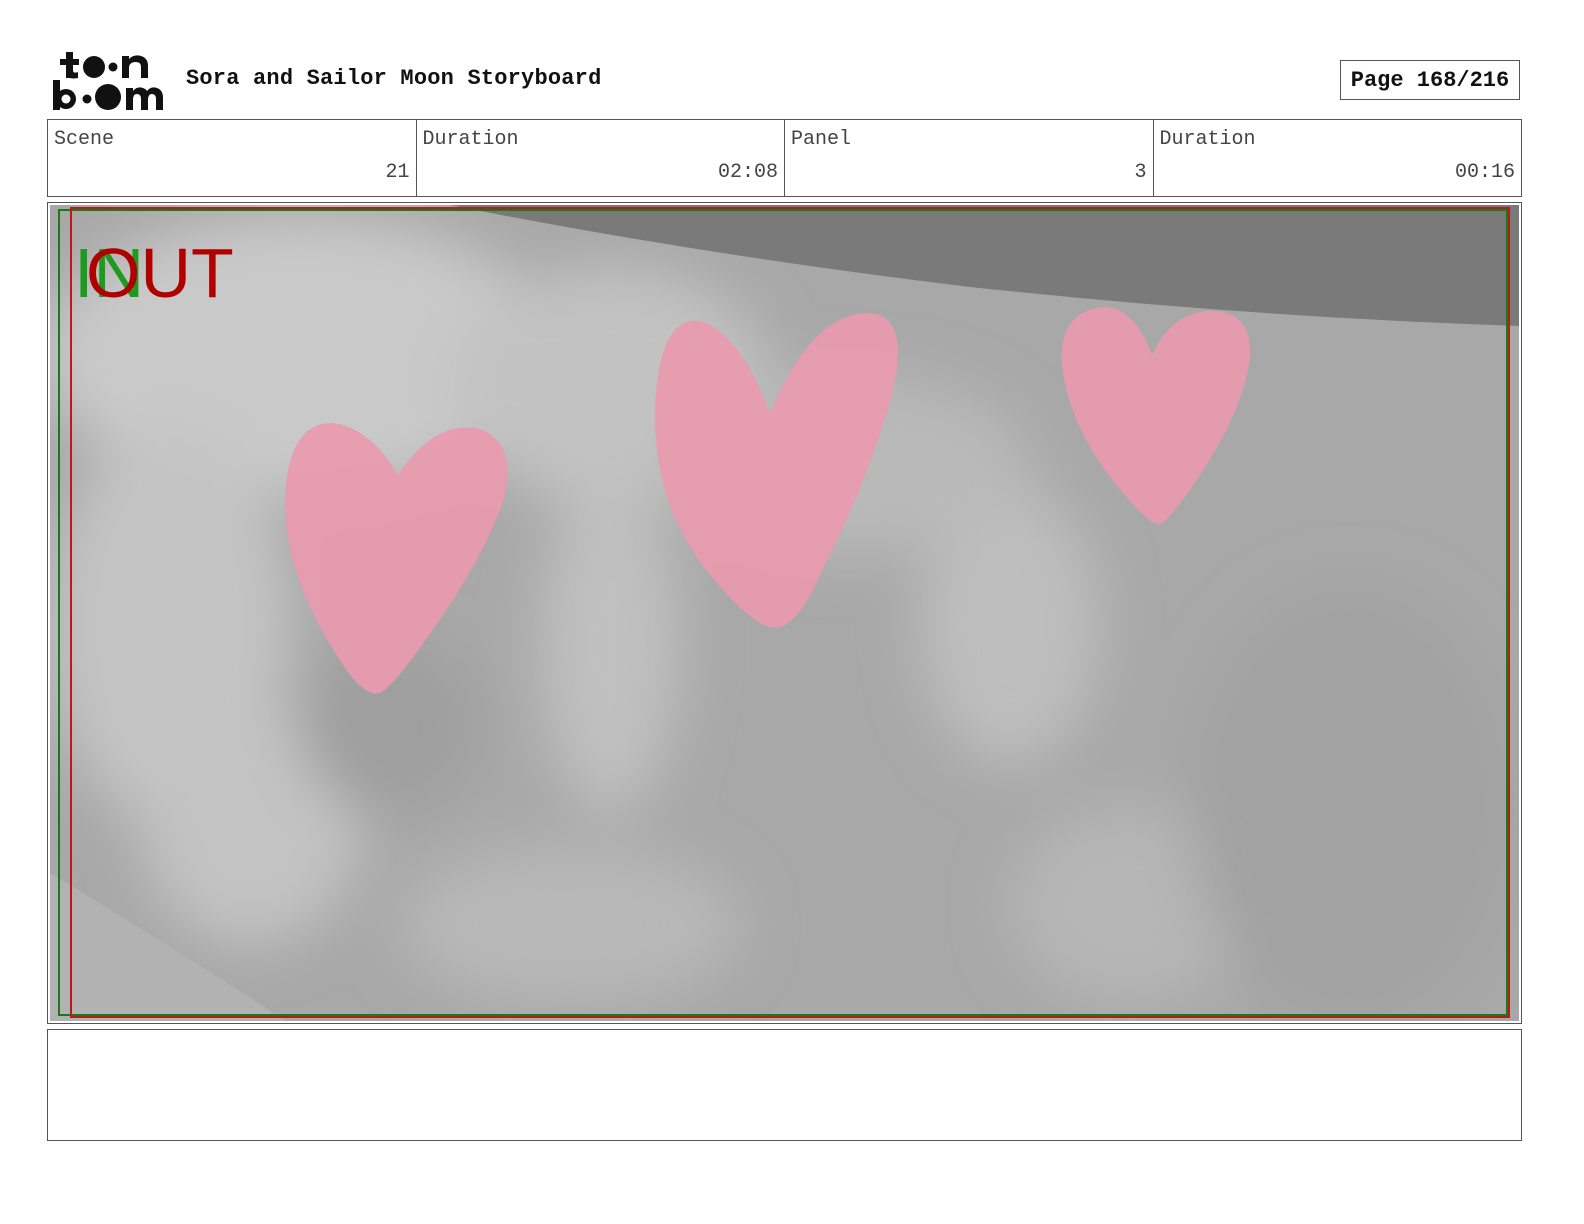 This screenshot has height=1224, width=1584. I want to click on storyboard-title: Sora and Sailor Moon Storyboard, so click(394, 78).